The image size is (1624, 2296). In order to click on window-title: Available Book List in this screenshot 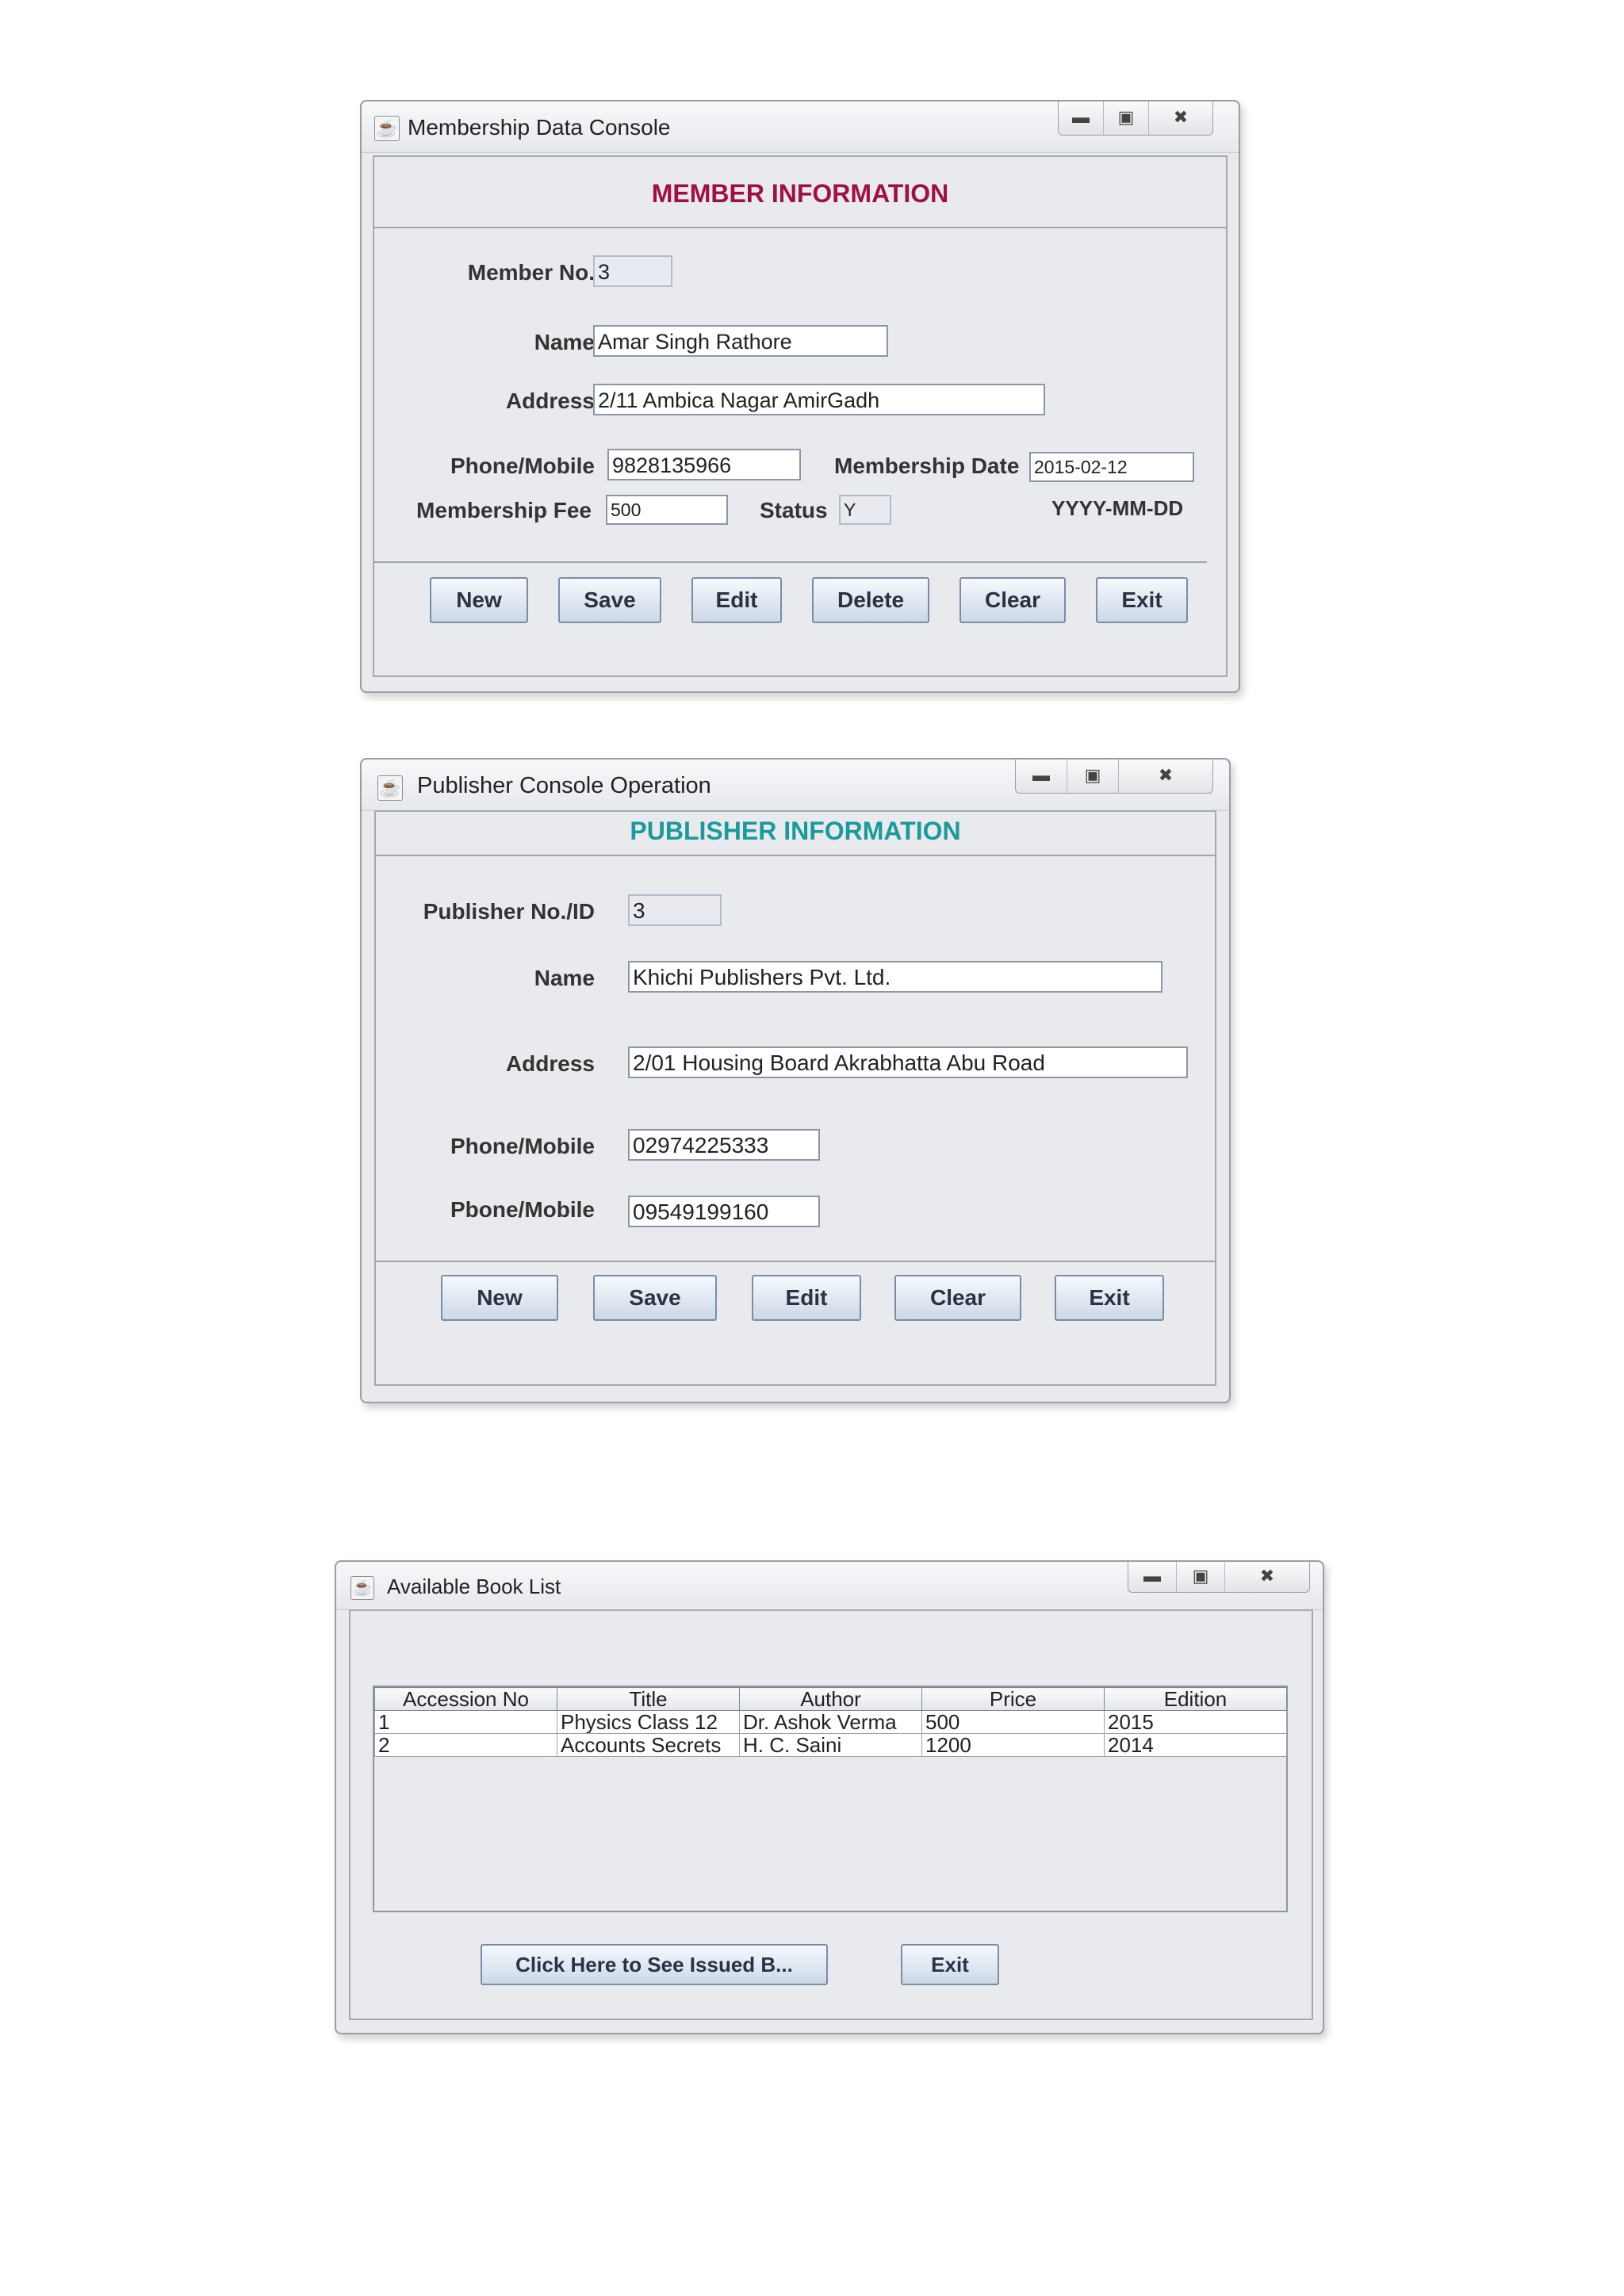, I will do `click(474, 1587)`.